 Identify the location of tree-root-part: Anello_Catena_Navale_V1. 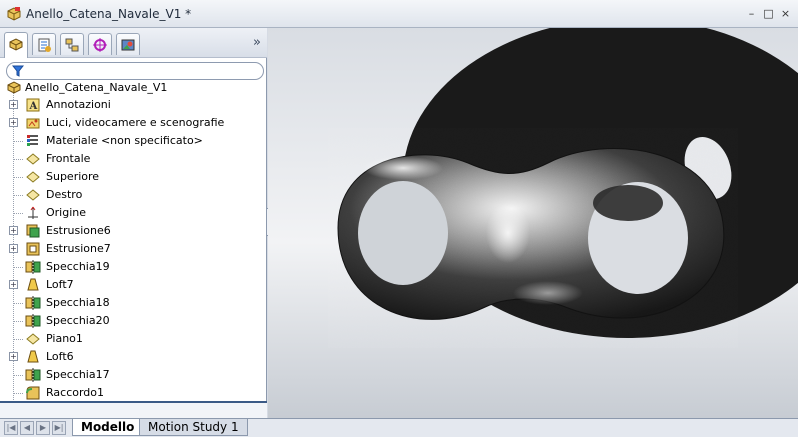
(86, 87).